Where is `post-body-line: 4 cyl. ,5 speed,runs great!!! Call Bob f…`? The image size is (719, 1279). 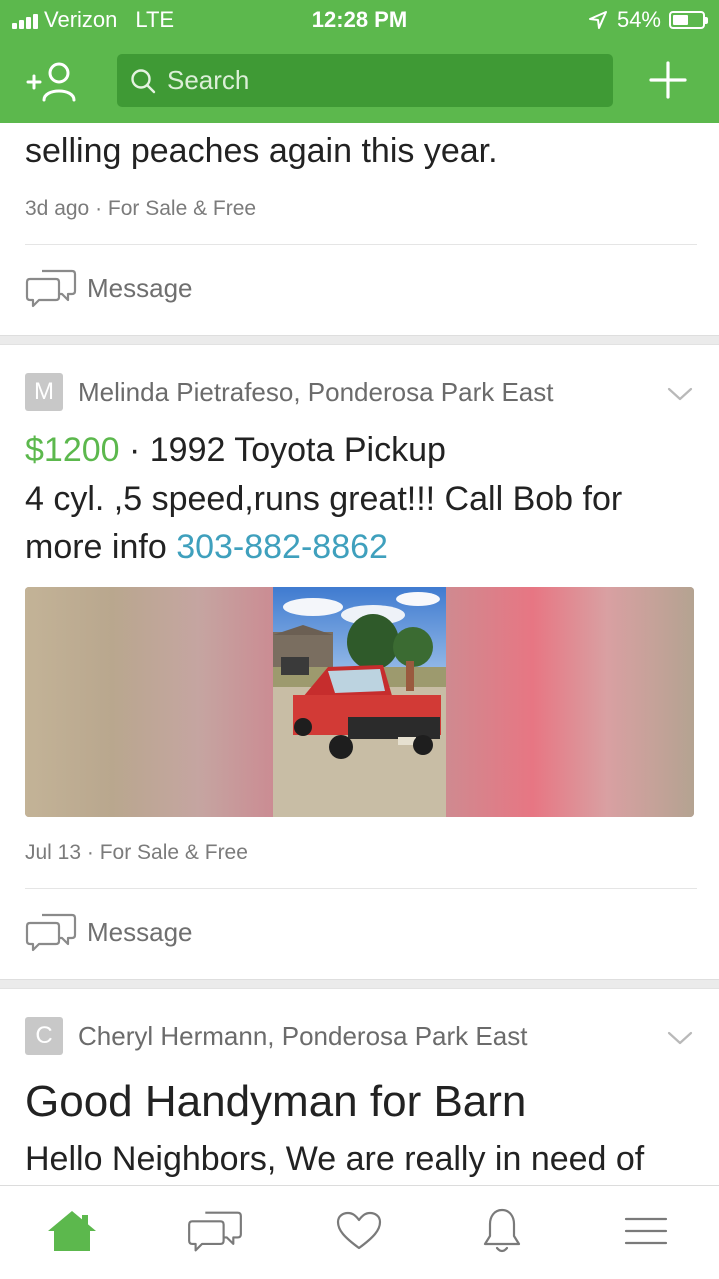 post-body-line: 4 cyl. ,5 speed,runs great!!! Call Bob f… is located at coordinates (324, 499).